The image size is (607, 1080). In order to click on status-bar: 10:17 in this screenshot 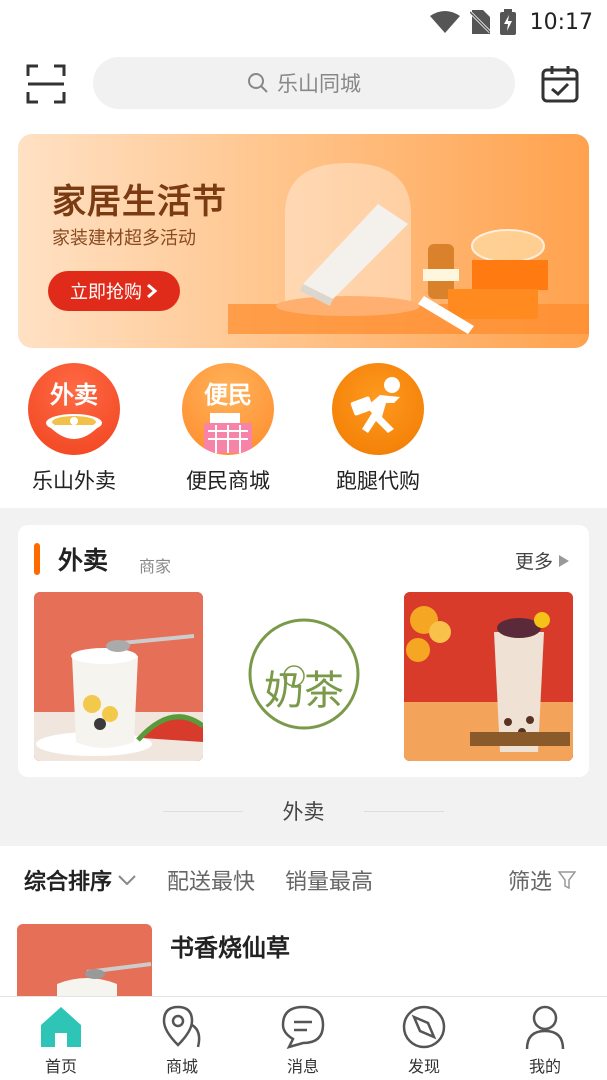, I will do `click(303, 22)`.